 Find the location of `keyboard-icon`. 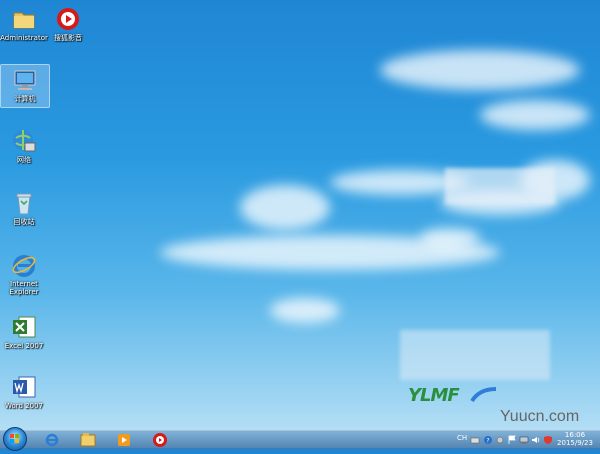

keyboard-icon is located at coordinates (475, 440).